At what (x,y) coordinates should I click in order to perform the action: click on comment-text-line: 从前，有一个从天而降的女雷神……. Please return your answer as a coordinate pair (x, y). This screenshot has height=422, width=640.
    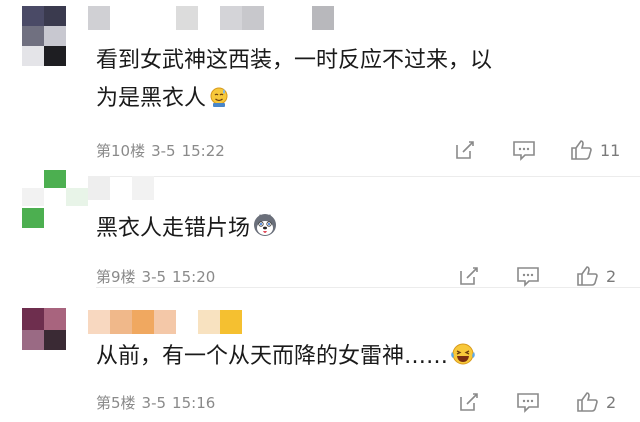
    Looking at the image, I should click on (272, 356).